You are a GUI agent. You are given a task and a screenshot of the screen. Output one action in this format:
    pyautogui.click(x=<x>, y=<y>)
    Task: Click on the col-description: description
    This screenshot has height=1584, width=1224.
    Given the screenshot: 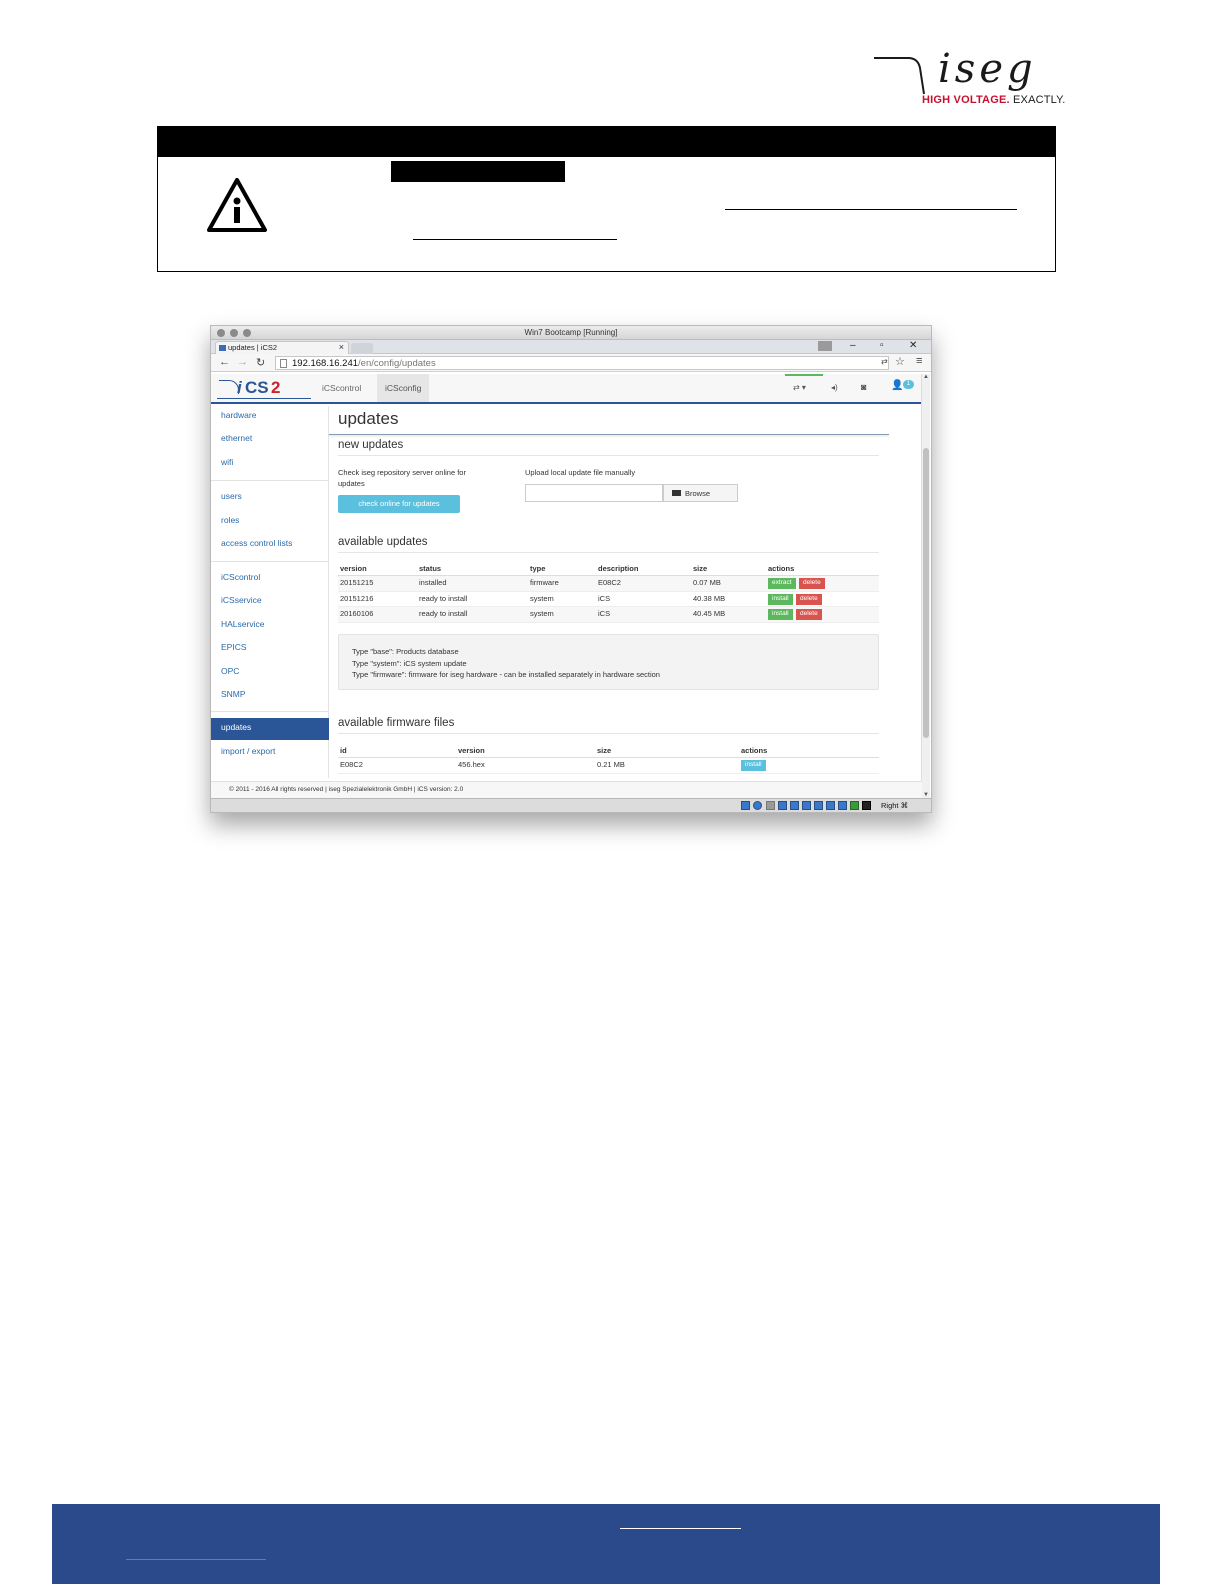 What is the action you would take?
    pyautogui.click(x=618, y=568)
    